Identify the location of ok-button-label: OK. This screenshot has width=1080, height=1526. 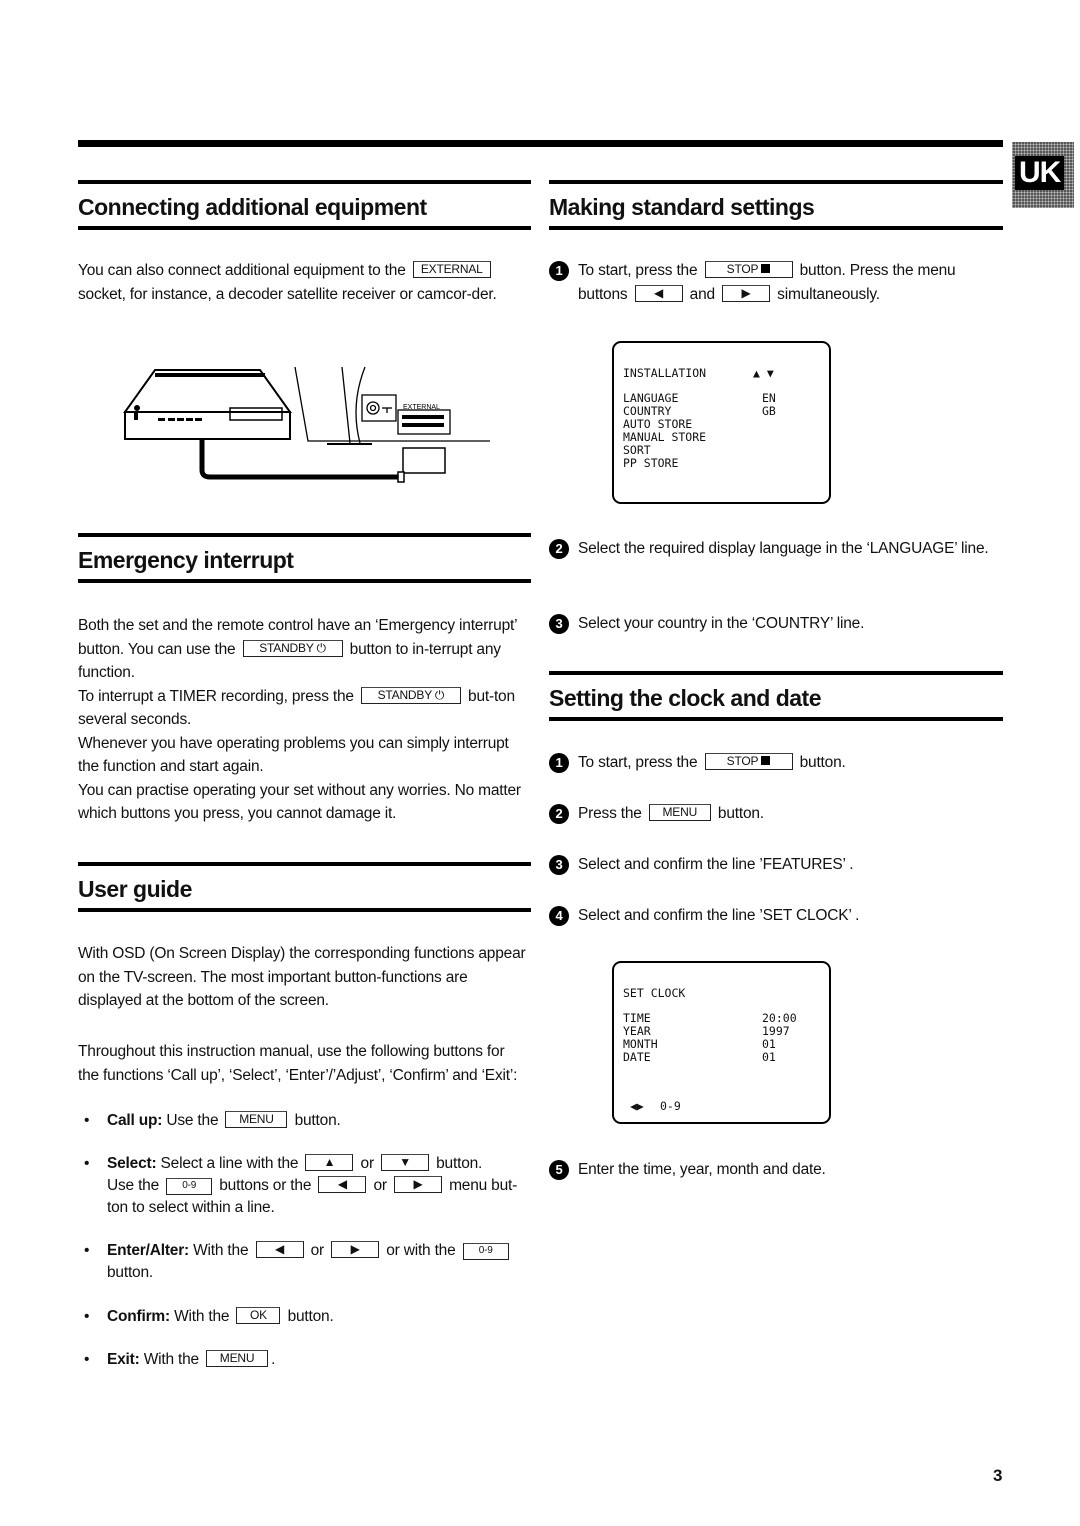
(258, 1315).